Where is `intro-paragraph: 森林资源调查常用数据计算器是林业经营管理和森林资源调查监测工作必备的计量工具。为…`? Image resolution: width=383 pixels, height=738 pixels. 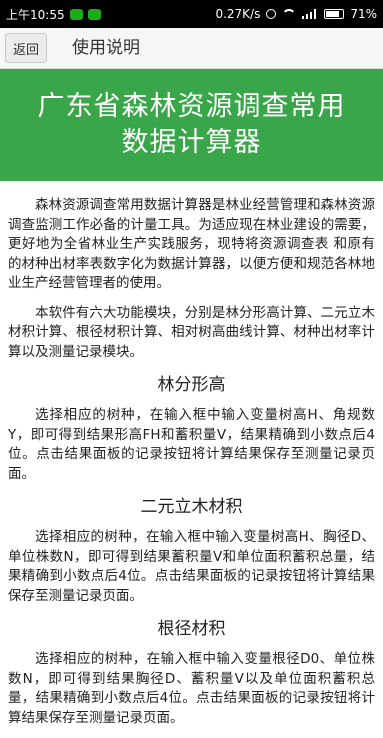 intro-paragraph: 森林资源调查常用数据计算器是林业经营管理和森林资源调查监测工作必备的计量工具。为… is located at coordinates (191, 244).